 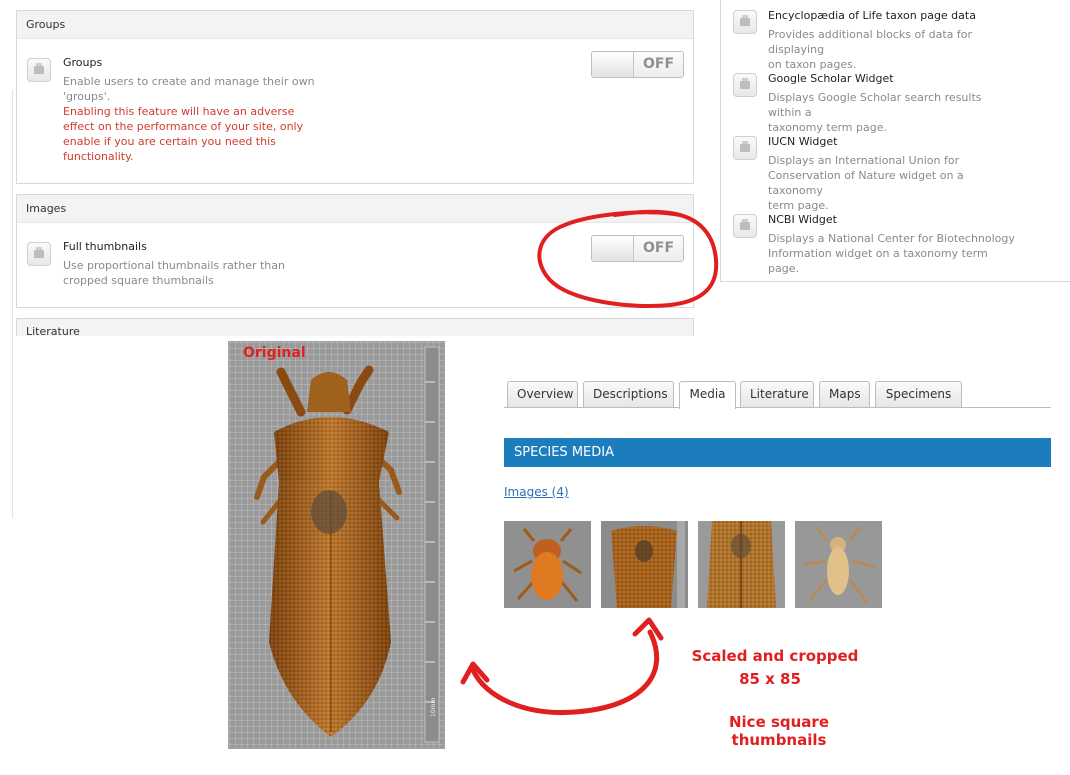 I want to click on tab-descriptions: Descriptions, so click(x=628, y=394).